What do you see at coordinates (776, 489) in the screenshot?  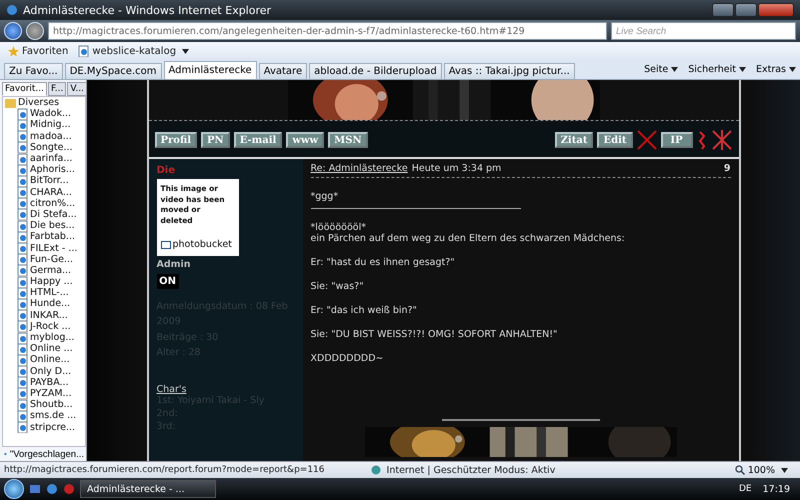 I see `clock: 17:19` at bounding box center [776, 489].